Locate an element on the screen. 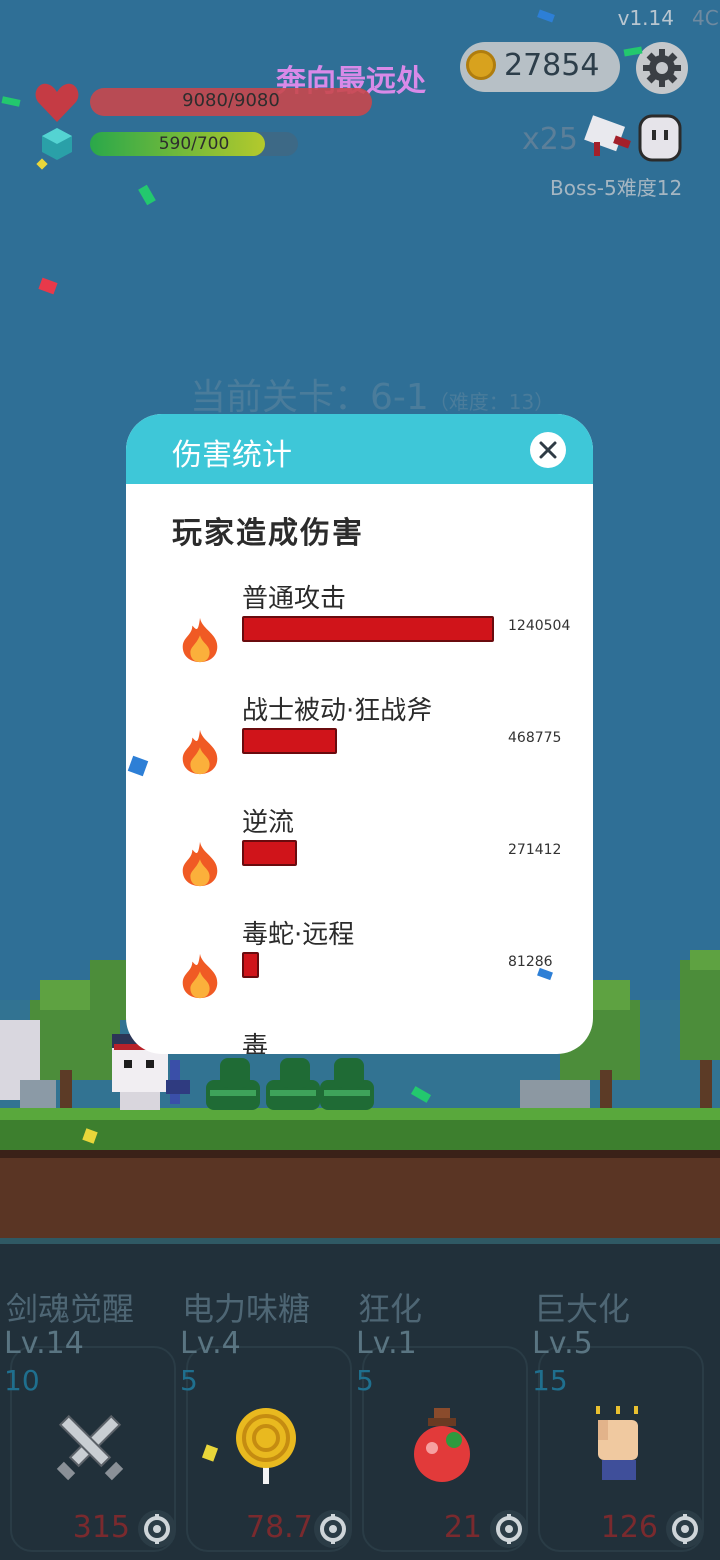 The image size is (720, 1560). damage-row: 普通攻击 1240504 is located at coordinates (359, 634).